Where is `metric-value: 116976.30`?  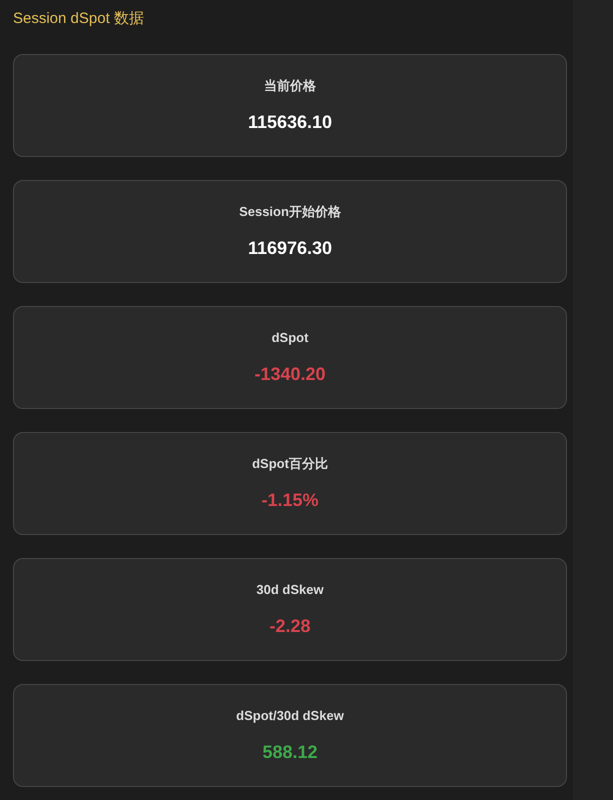
metric-value: 116976.30 is located at coordinates (290, 248).